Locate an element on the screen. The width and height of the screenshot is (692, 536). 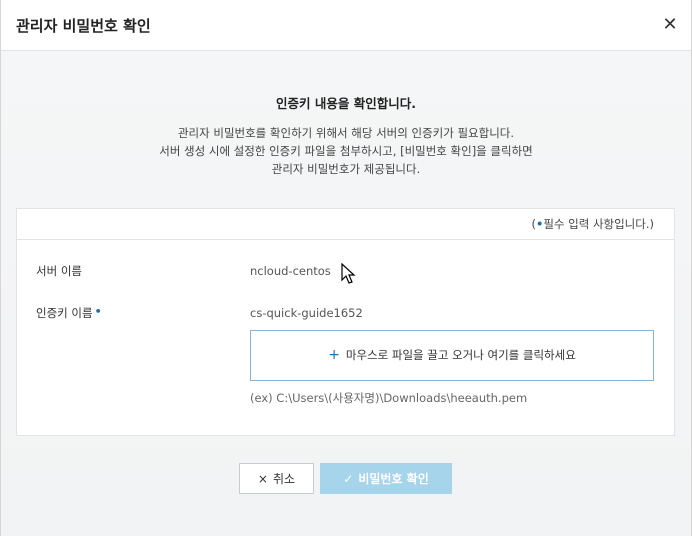
dropzone-text: 마우스로 파일을 끌고 오거나 여기를 클릭하세요 is located at coordinates (460, 355).